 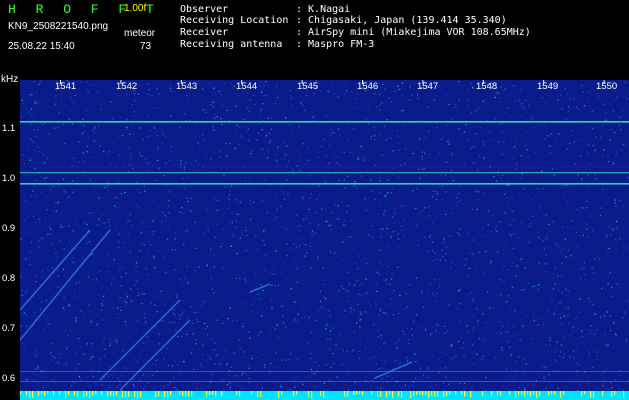 What do you see at coordinates (127, 86) in the screenshot?
I see `x-tick-1542: 1542` at bounding box center [127, 86].